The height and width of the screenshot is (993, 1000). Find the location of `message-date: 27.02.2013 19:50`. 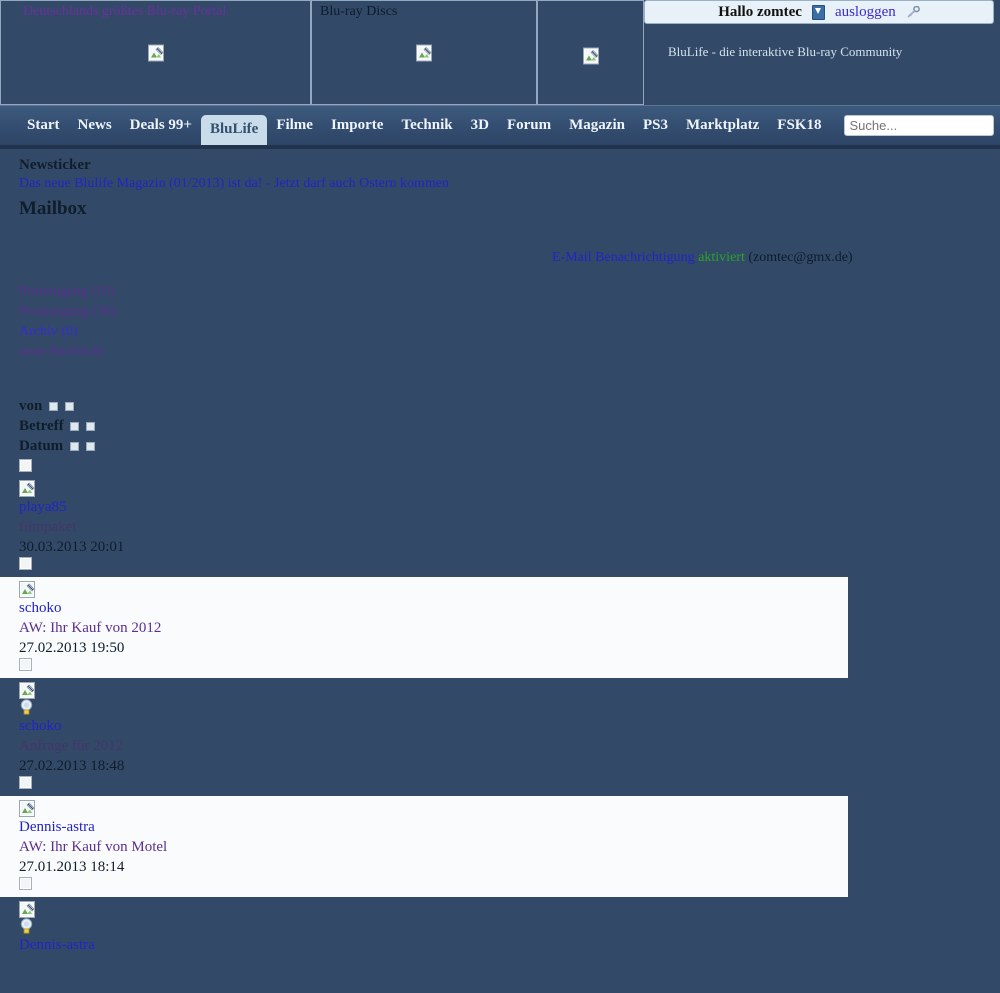

message-date: 27.02.2013 19:50 is located at coordinates (72, 648).